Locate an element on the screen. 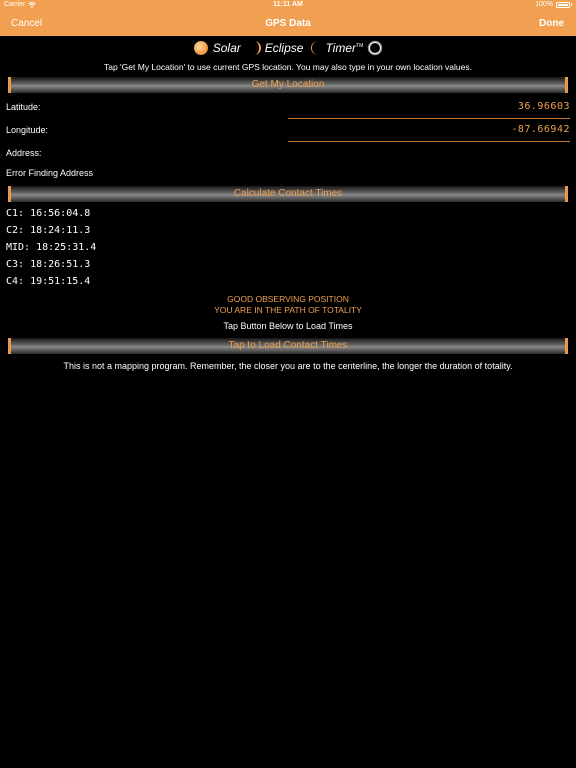 The width and height of the screenshot is (576, 768). app-logo: Solar Eclipse TimerTM is located at coordinates (288, 48).